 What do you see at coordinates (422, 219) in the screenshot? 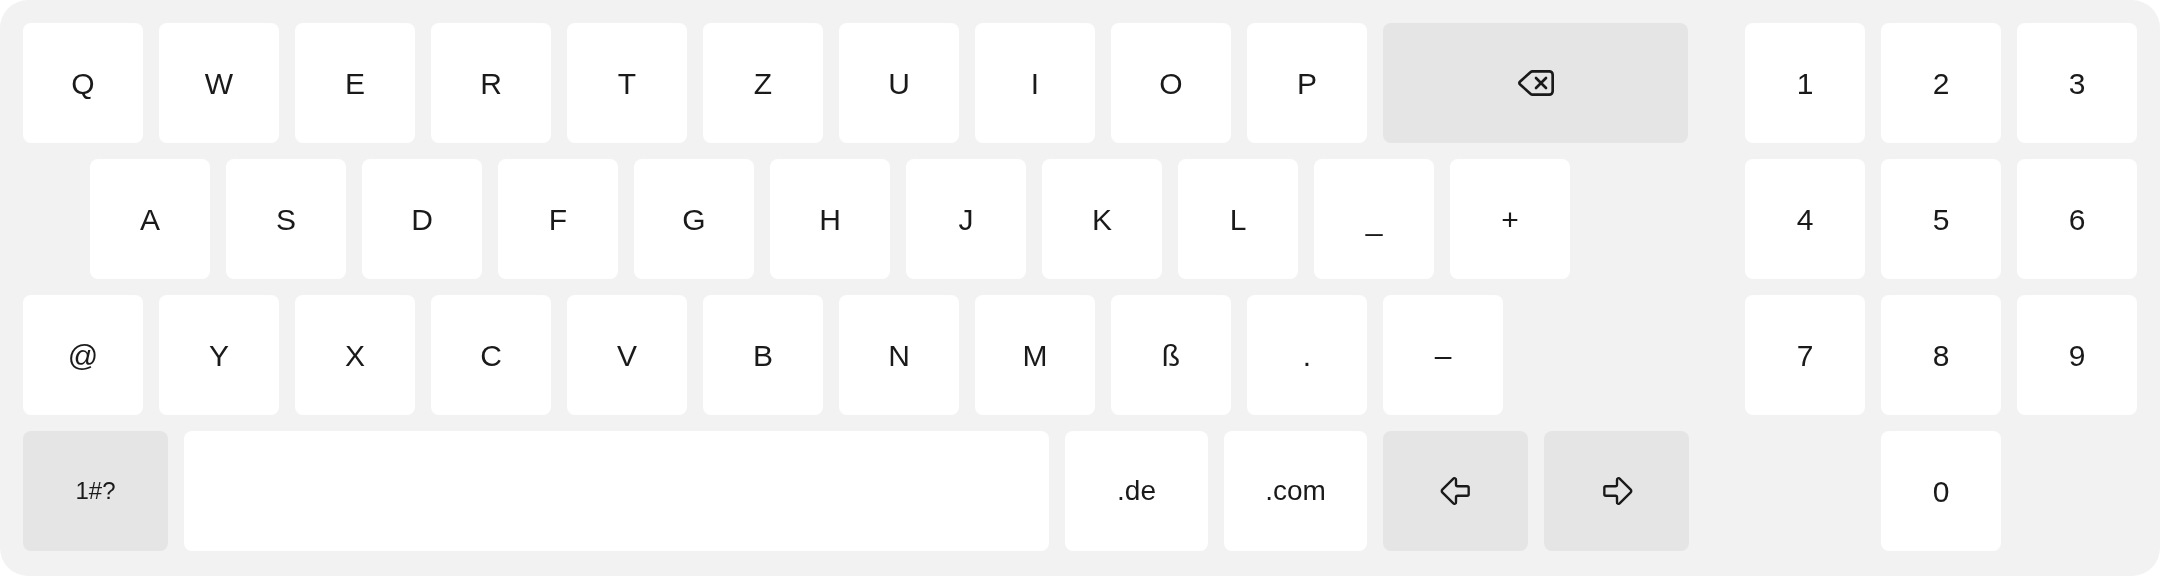
I see `key: D` at bounding box center [422, 219].